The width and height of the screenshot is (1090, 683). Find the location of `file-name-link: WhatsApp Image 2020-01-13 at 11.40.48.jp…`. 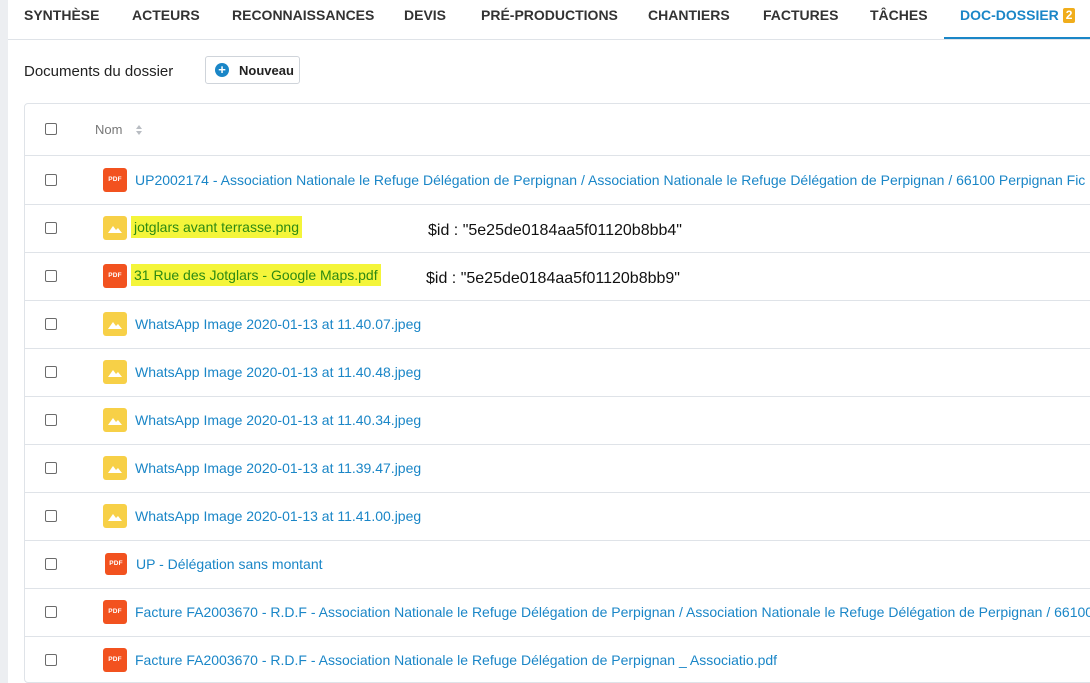

file-name-link: WhatsApp Image 2020-01-13 at 11.40.48.jp… is located at coordinates (278, 372).